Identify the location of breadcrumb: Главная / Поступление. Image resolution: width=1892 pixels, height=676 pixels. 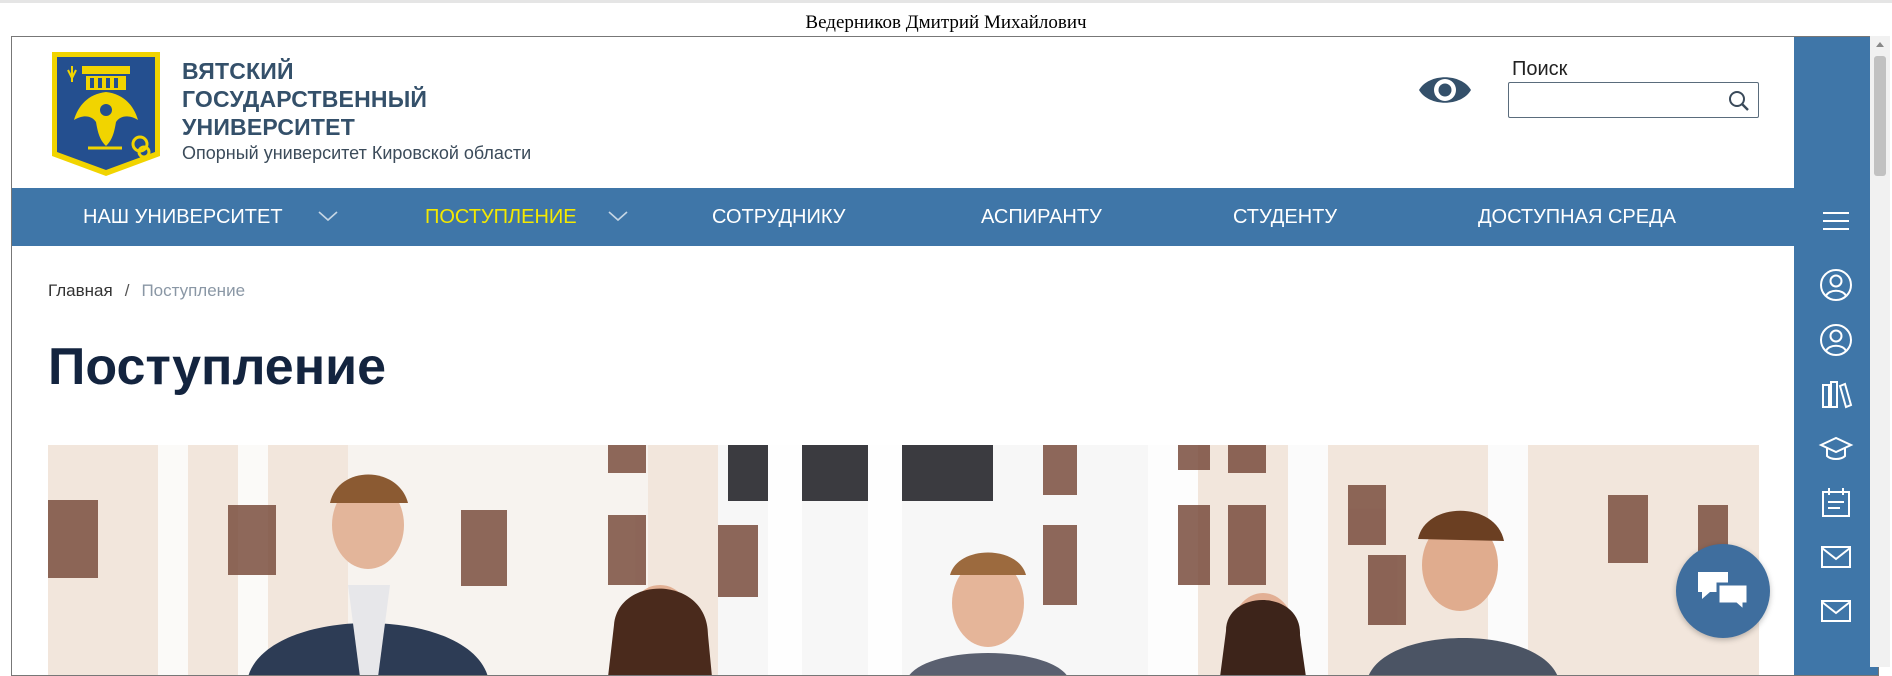
(146, 291).